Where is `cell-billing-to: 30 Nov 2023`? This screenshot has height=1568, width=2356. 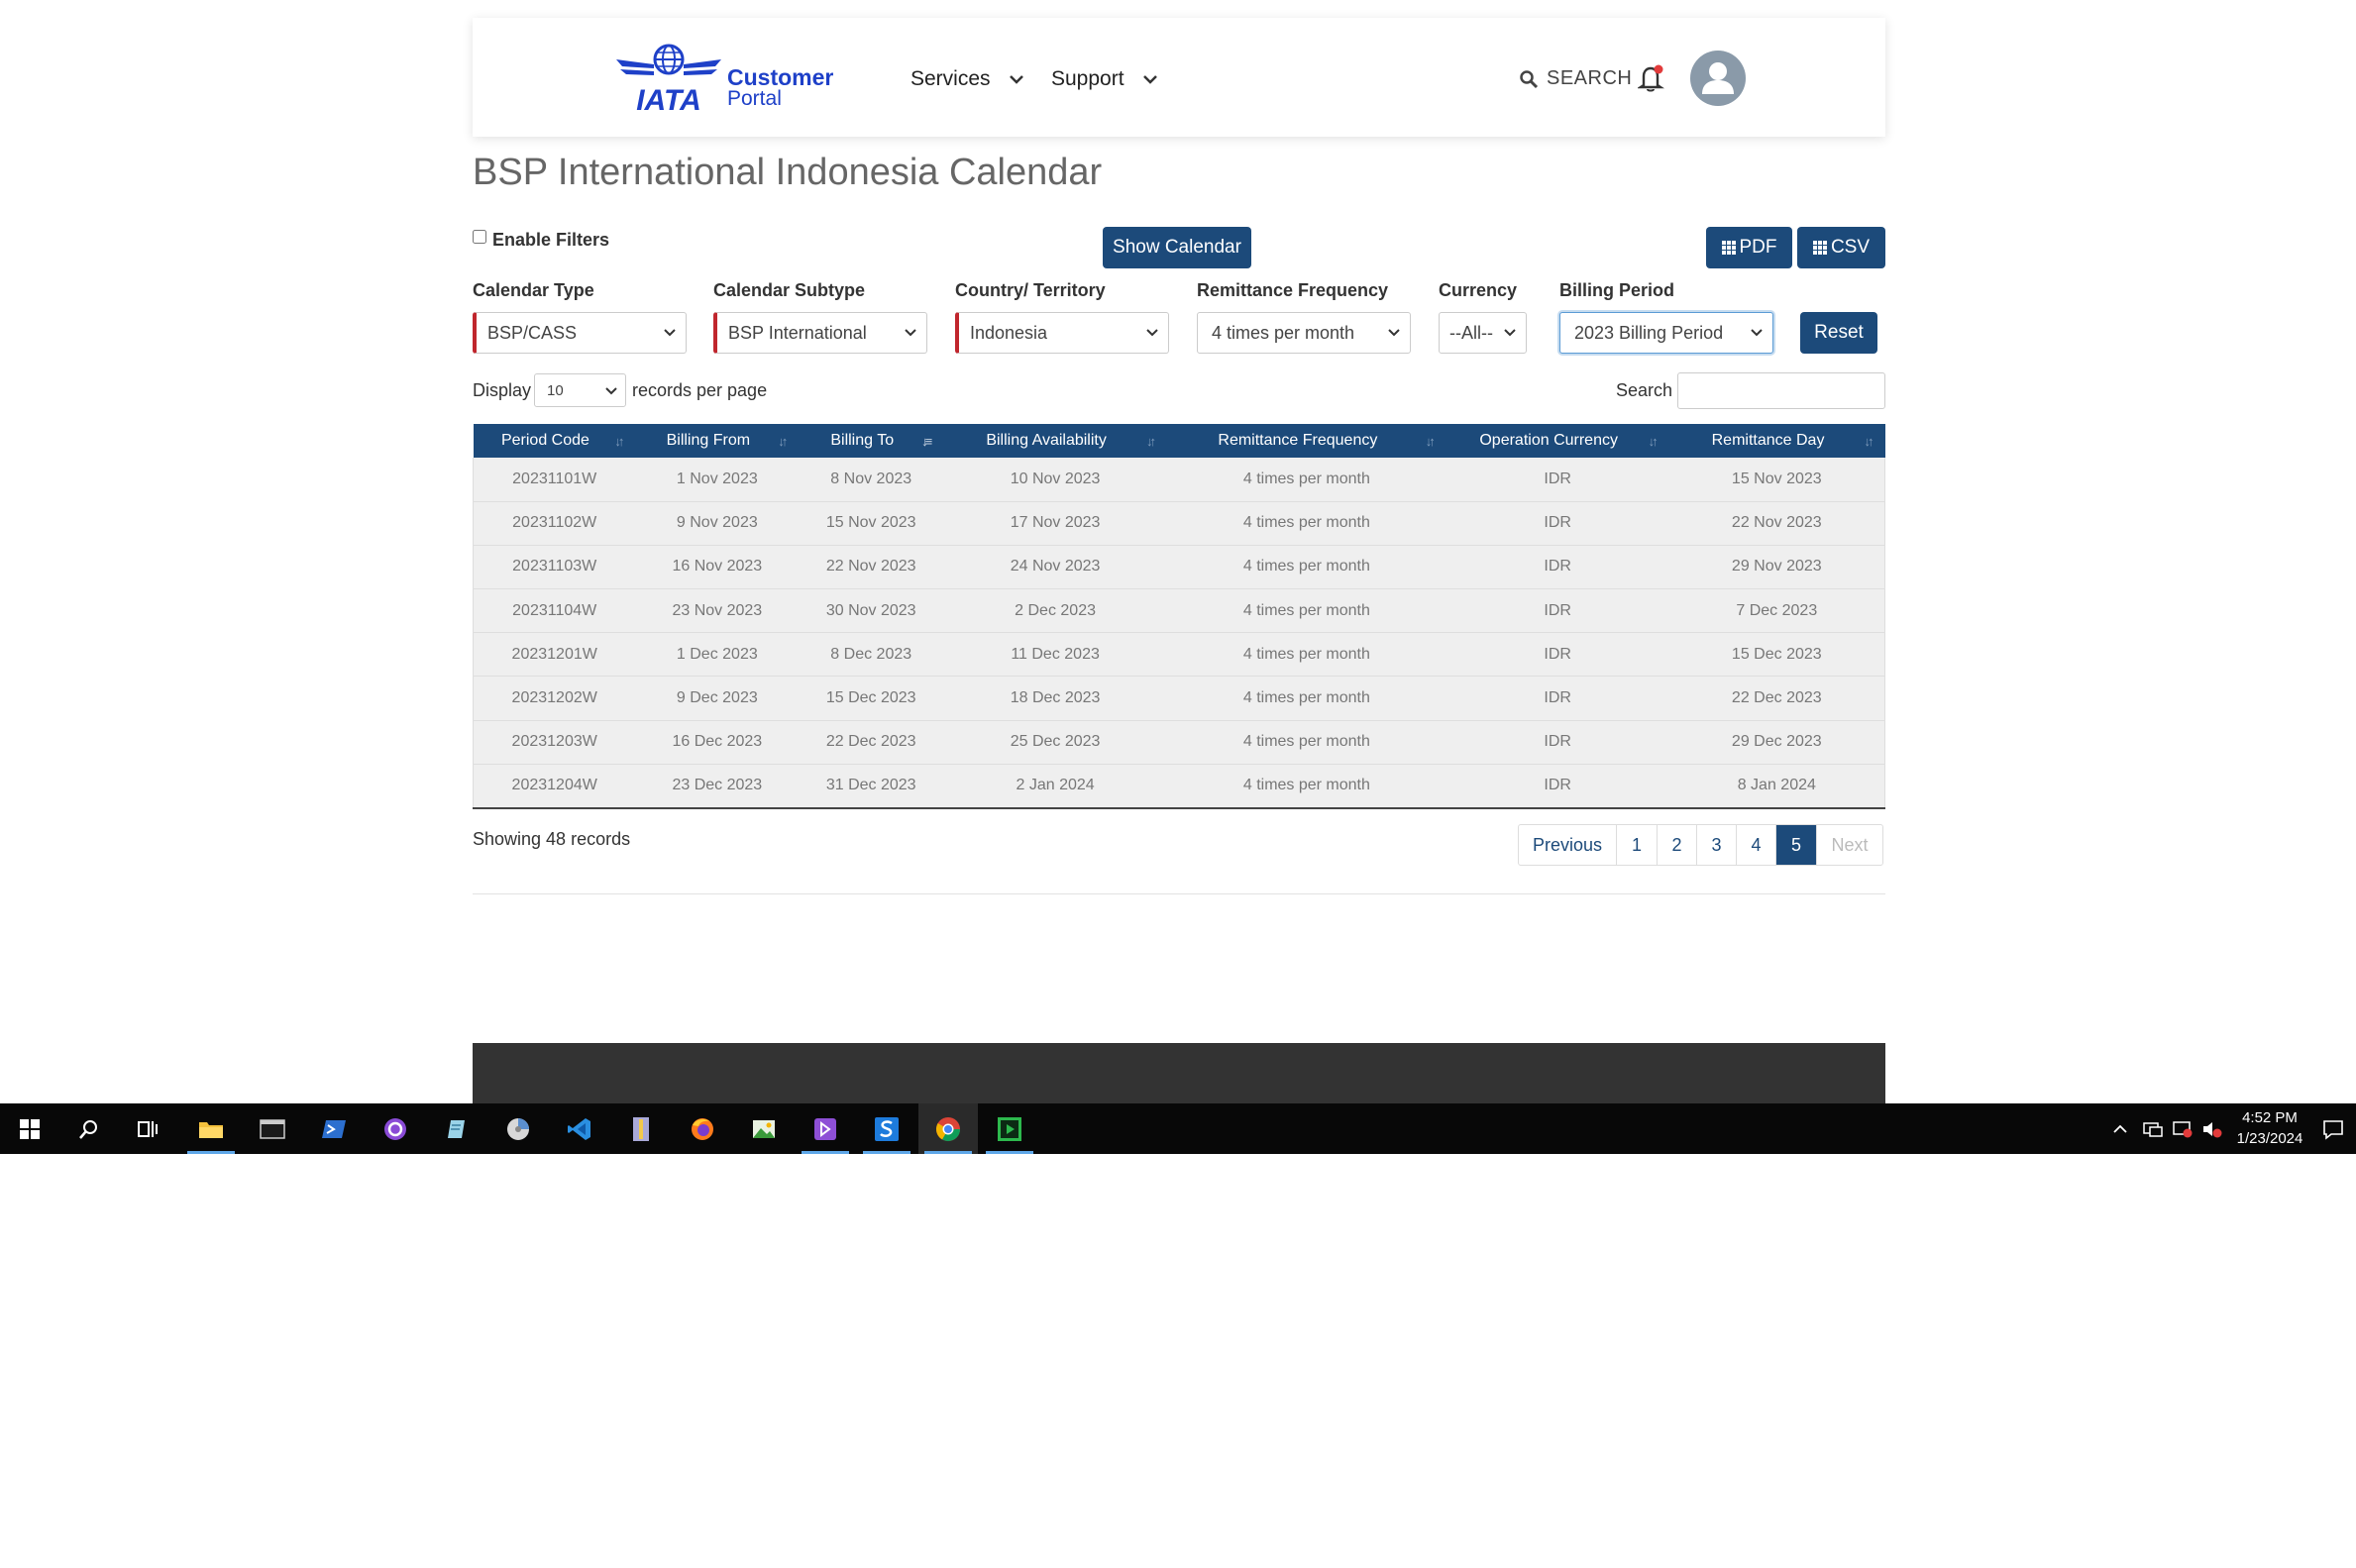 cell-billing-to: 30 Nov 2023 is located at coordinates (871, 611).